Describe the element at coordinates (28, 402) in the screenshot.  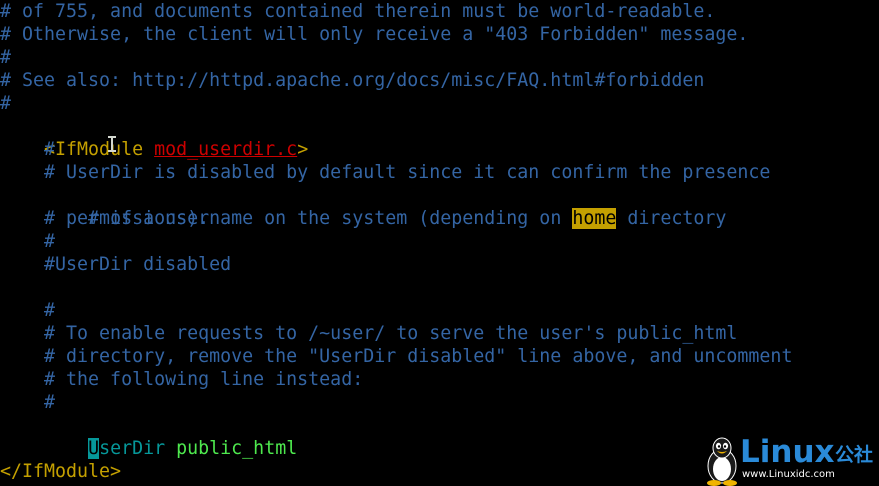
I see `code-line-18: #` at that location.